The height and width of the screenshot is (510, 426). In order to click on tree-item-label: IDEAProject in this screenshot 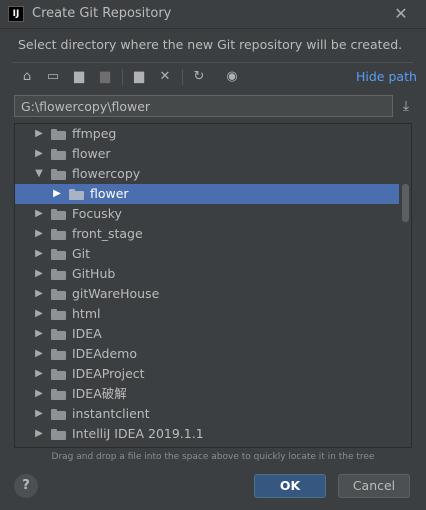, I will do `click(108, 373)`.